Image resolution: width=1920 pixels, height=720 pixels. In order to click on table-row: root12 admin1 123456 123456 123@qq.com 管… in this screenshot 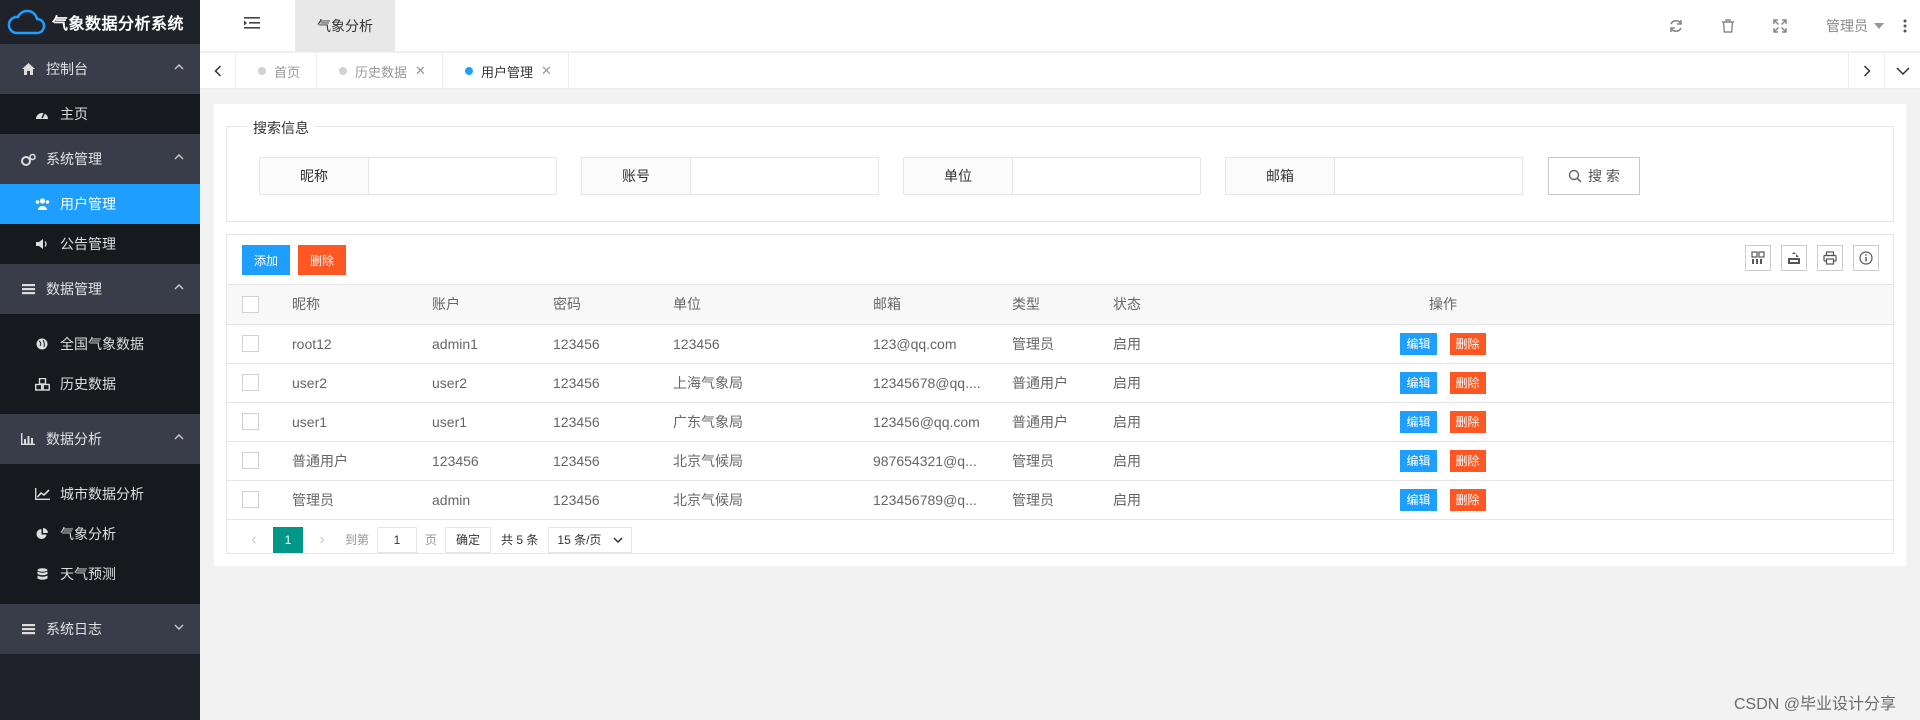, I will do `click(1060, 344)`.